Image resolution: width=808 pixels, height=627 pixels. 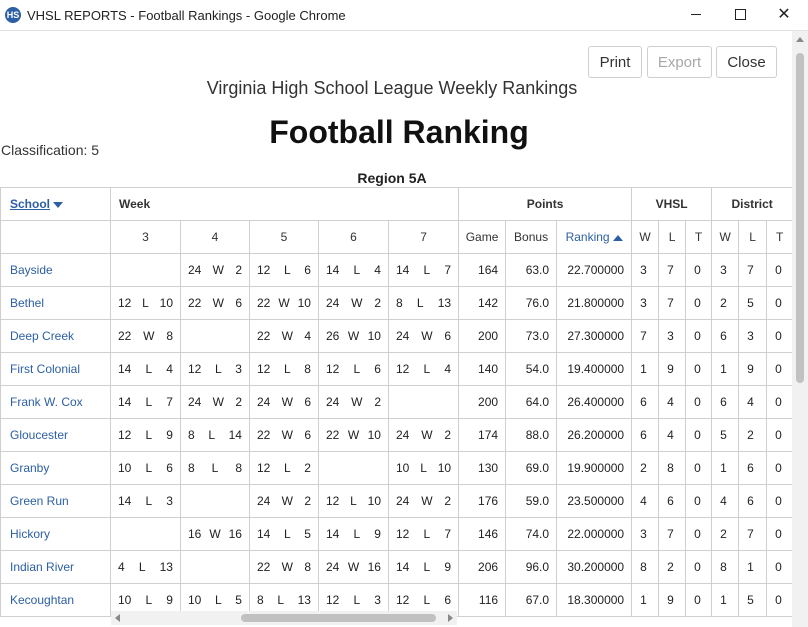 I want to click on record-dl-cell: 5, so click(x=753, y=303).